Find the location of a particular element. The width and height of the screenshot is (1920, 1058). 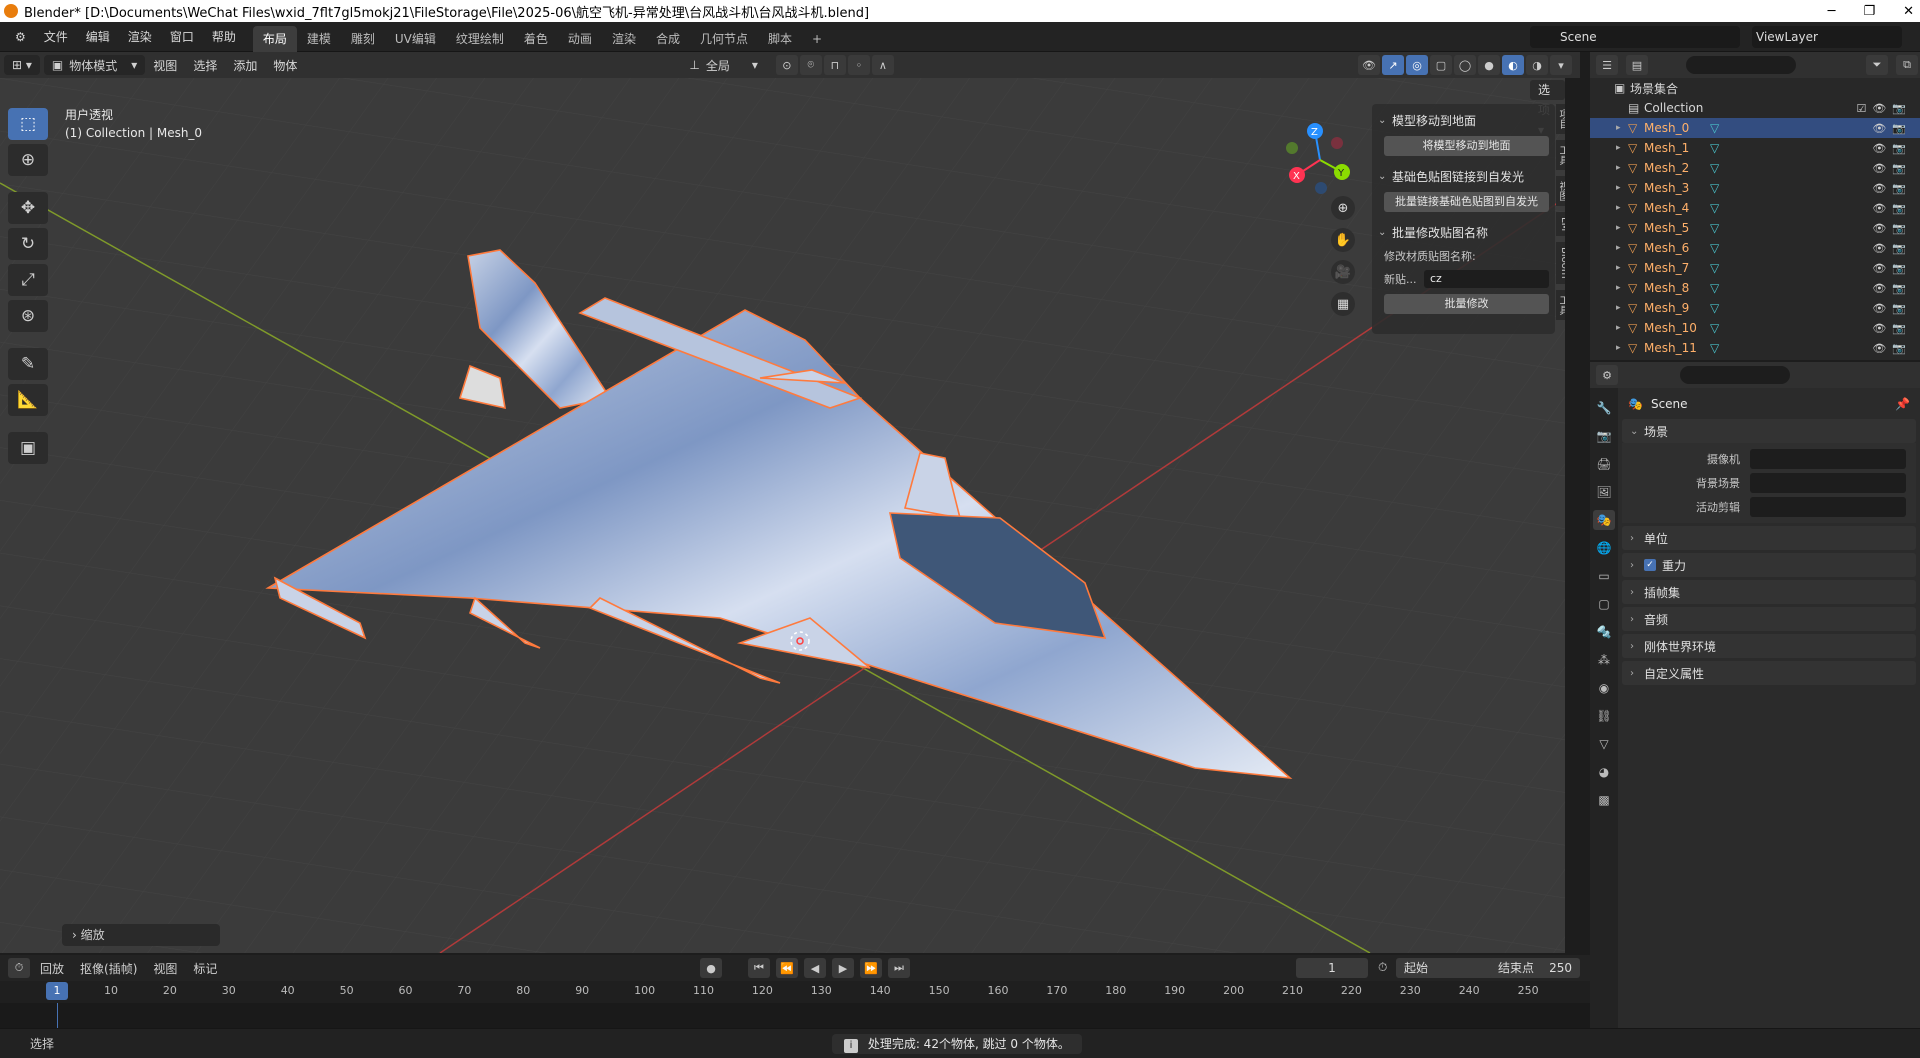

pivot-icon: ⊙ is located at coordinates (786, 65).